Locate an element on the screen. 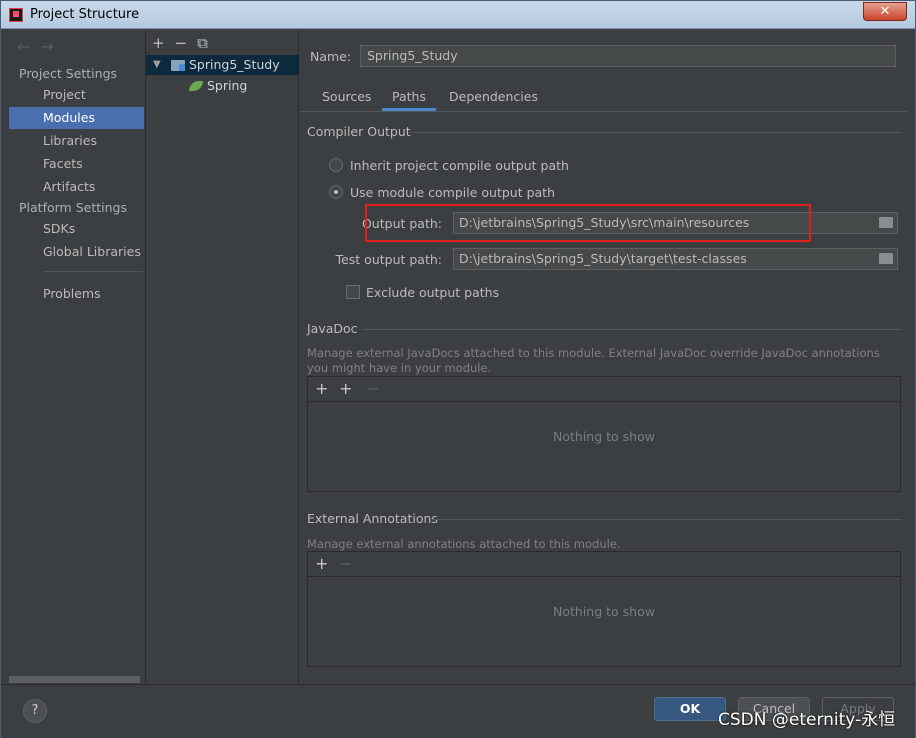 The width and height of the screenshot is (916, 738). tab-paths: Paths is located at coordinates (409, 99).